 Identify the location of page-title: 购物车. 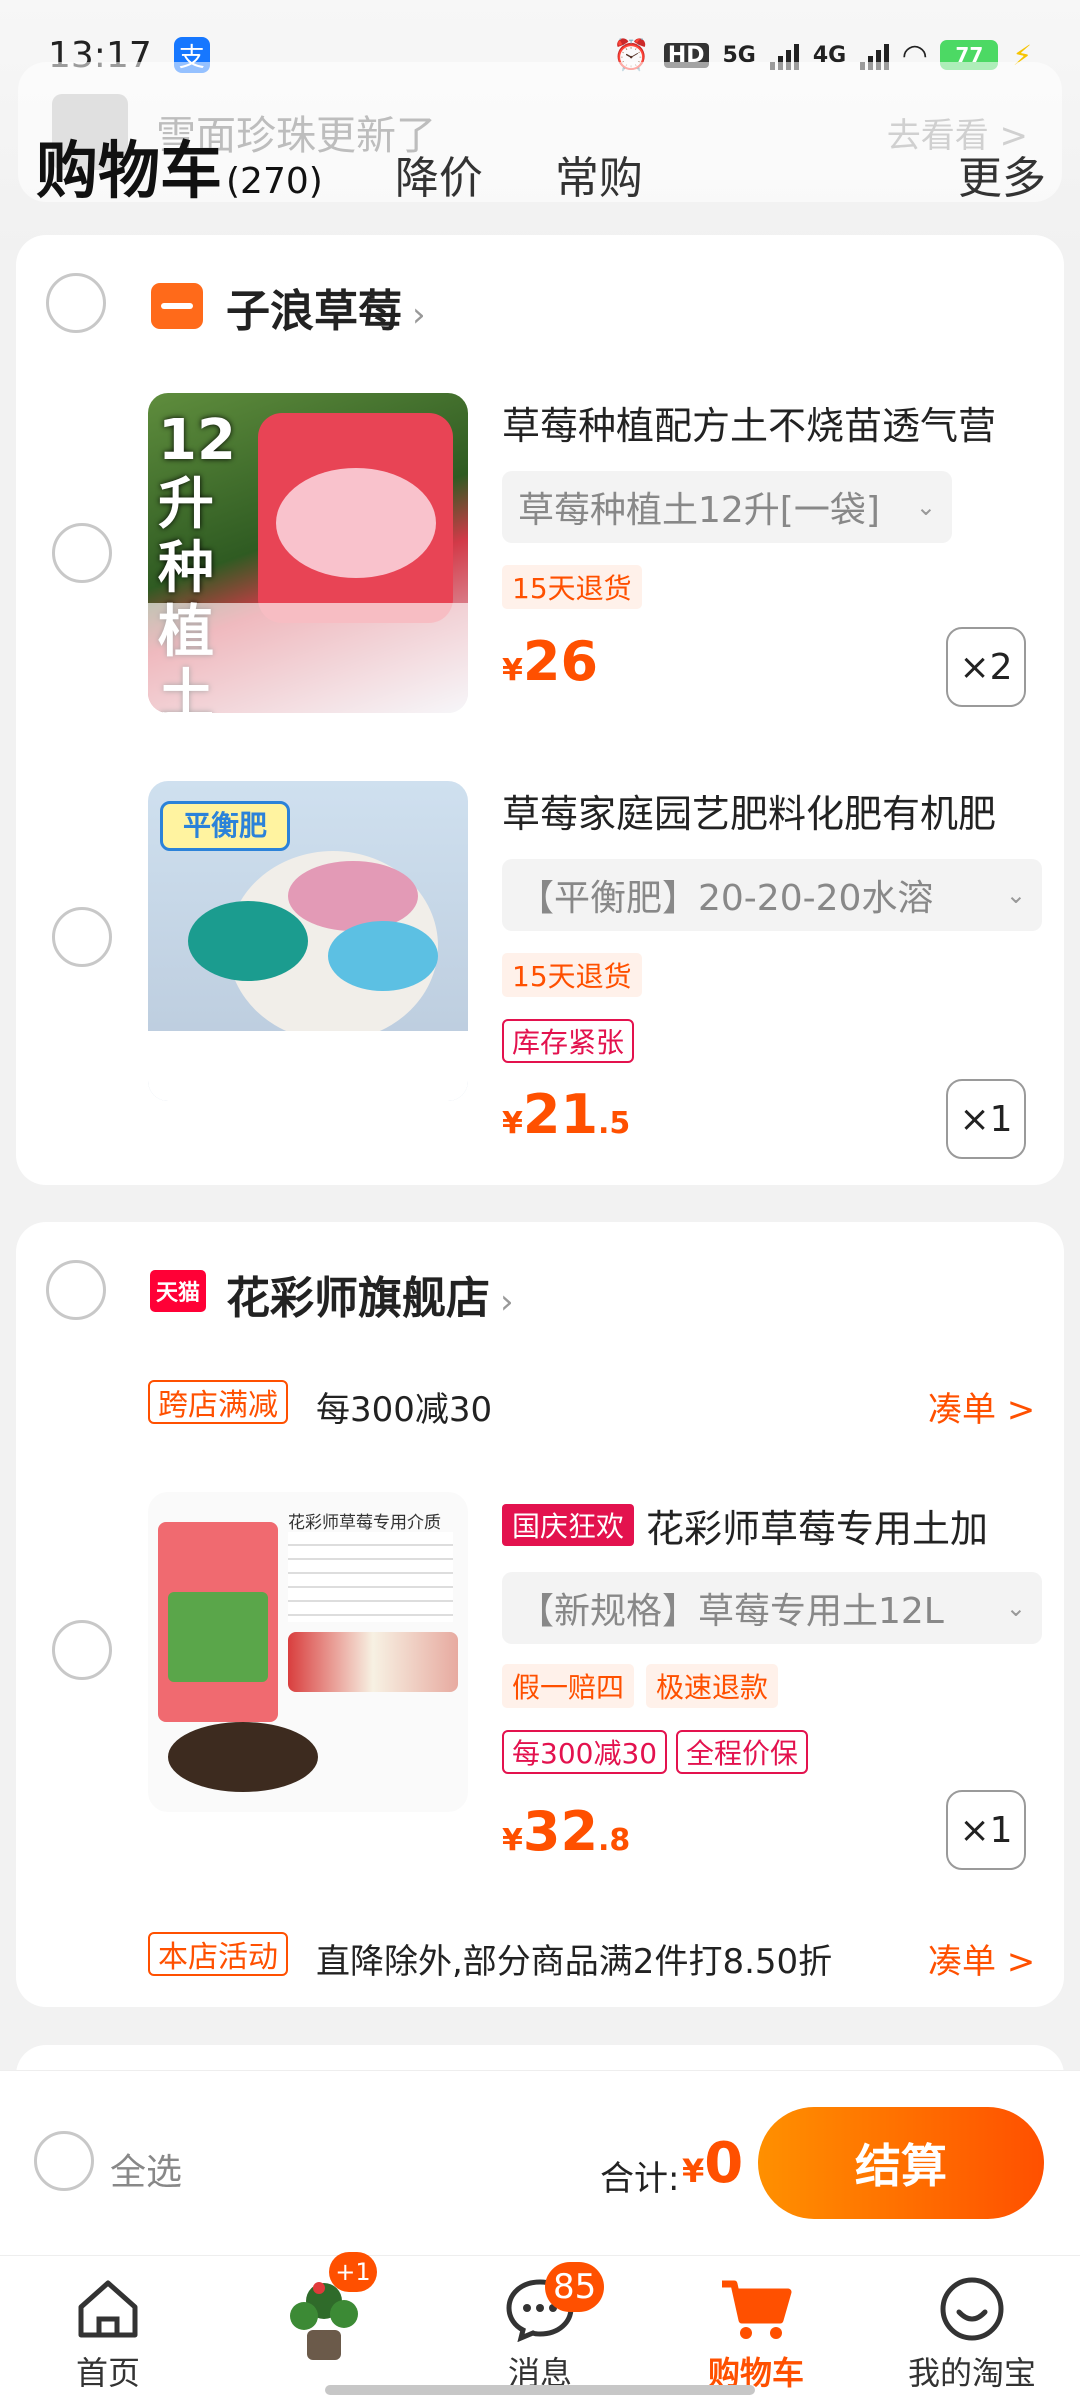
(129, 165).